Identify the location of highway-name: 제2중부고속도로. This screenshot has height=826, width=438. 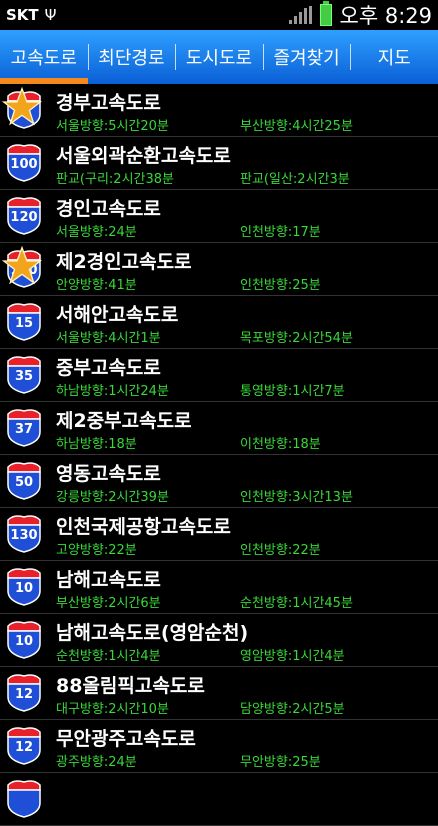
(124, 421).